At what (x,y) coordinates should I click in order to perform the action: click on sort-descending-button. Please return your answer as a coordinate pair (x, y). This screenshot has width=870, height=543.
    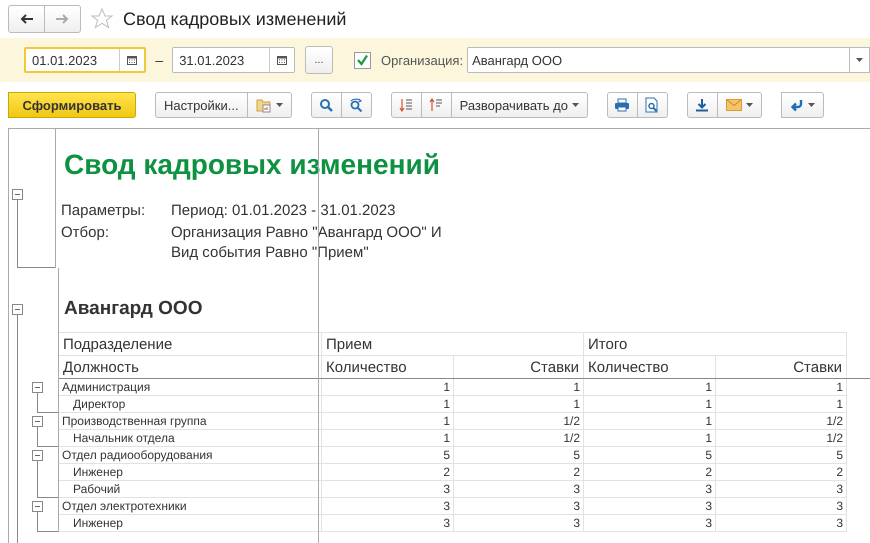
    Looking at the image, I should click on (406, 105).